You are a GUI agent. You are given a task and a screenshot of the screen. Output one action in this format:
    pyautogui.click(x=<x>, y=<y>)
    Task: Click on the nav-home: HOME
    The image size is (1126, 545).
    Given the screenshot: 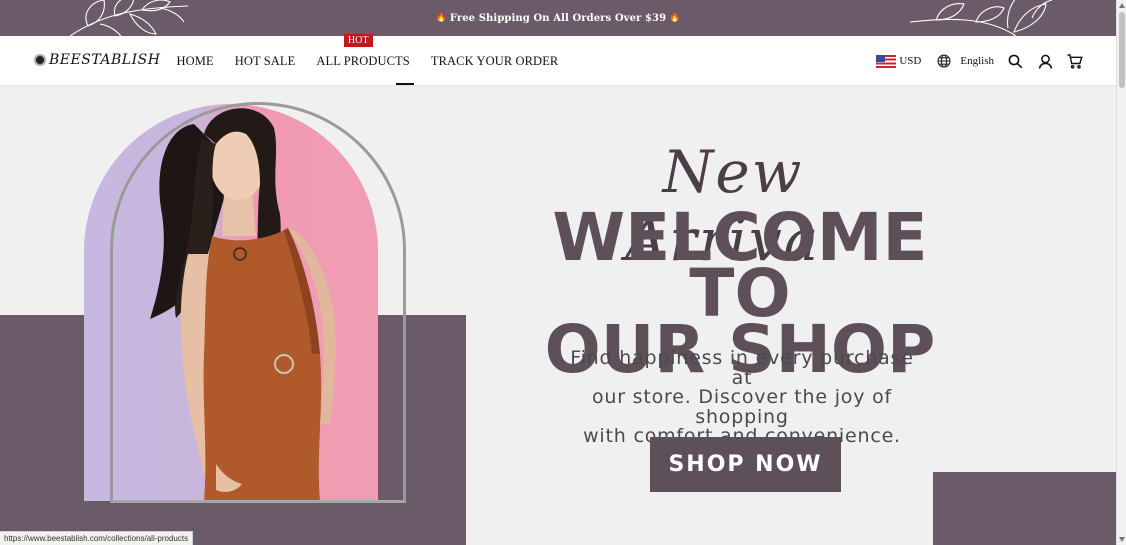 What is the action you would take?
    pyautogui.click(x=195, y=61)
    